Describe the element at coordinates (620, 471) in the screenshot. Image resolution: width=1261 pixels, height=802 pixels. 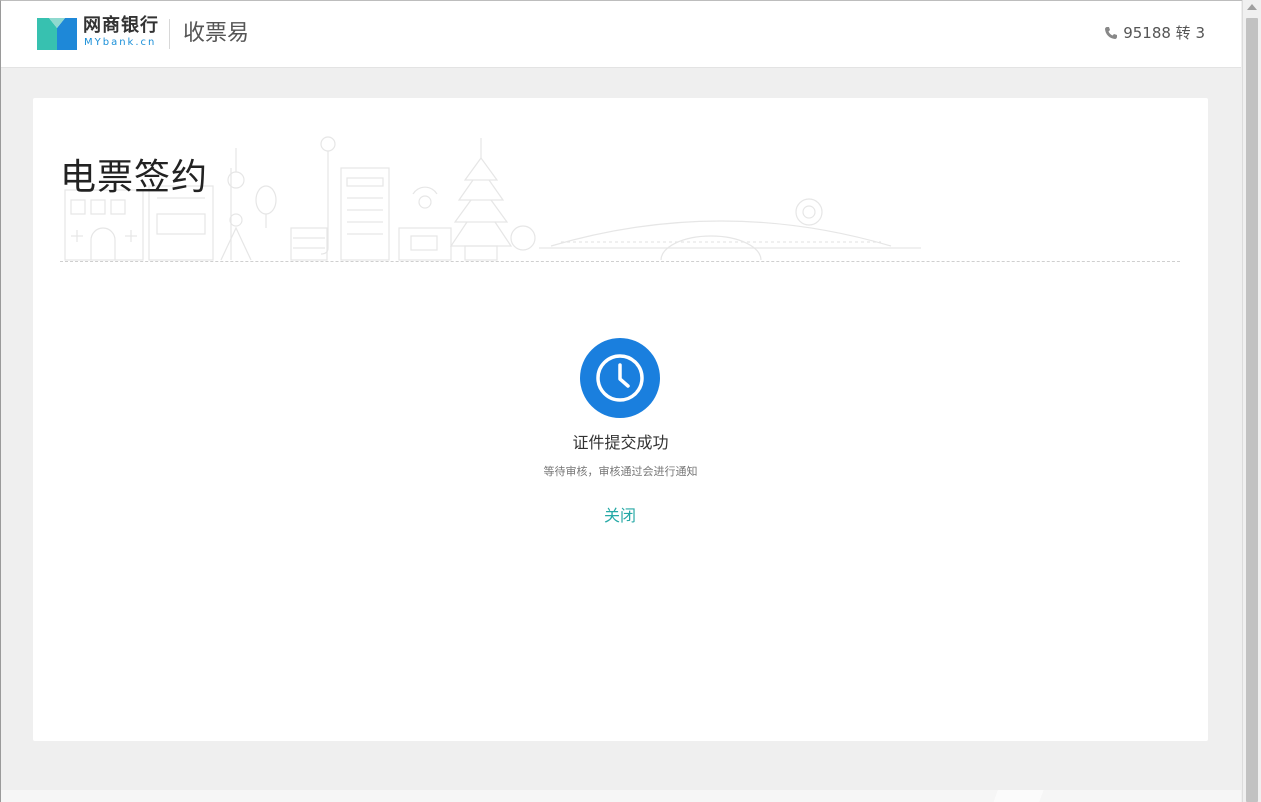
I see `status-description: 等待审核，审核通过会进行通知` at that location.